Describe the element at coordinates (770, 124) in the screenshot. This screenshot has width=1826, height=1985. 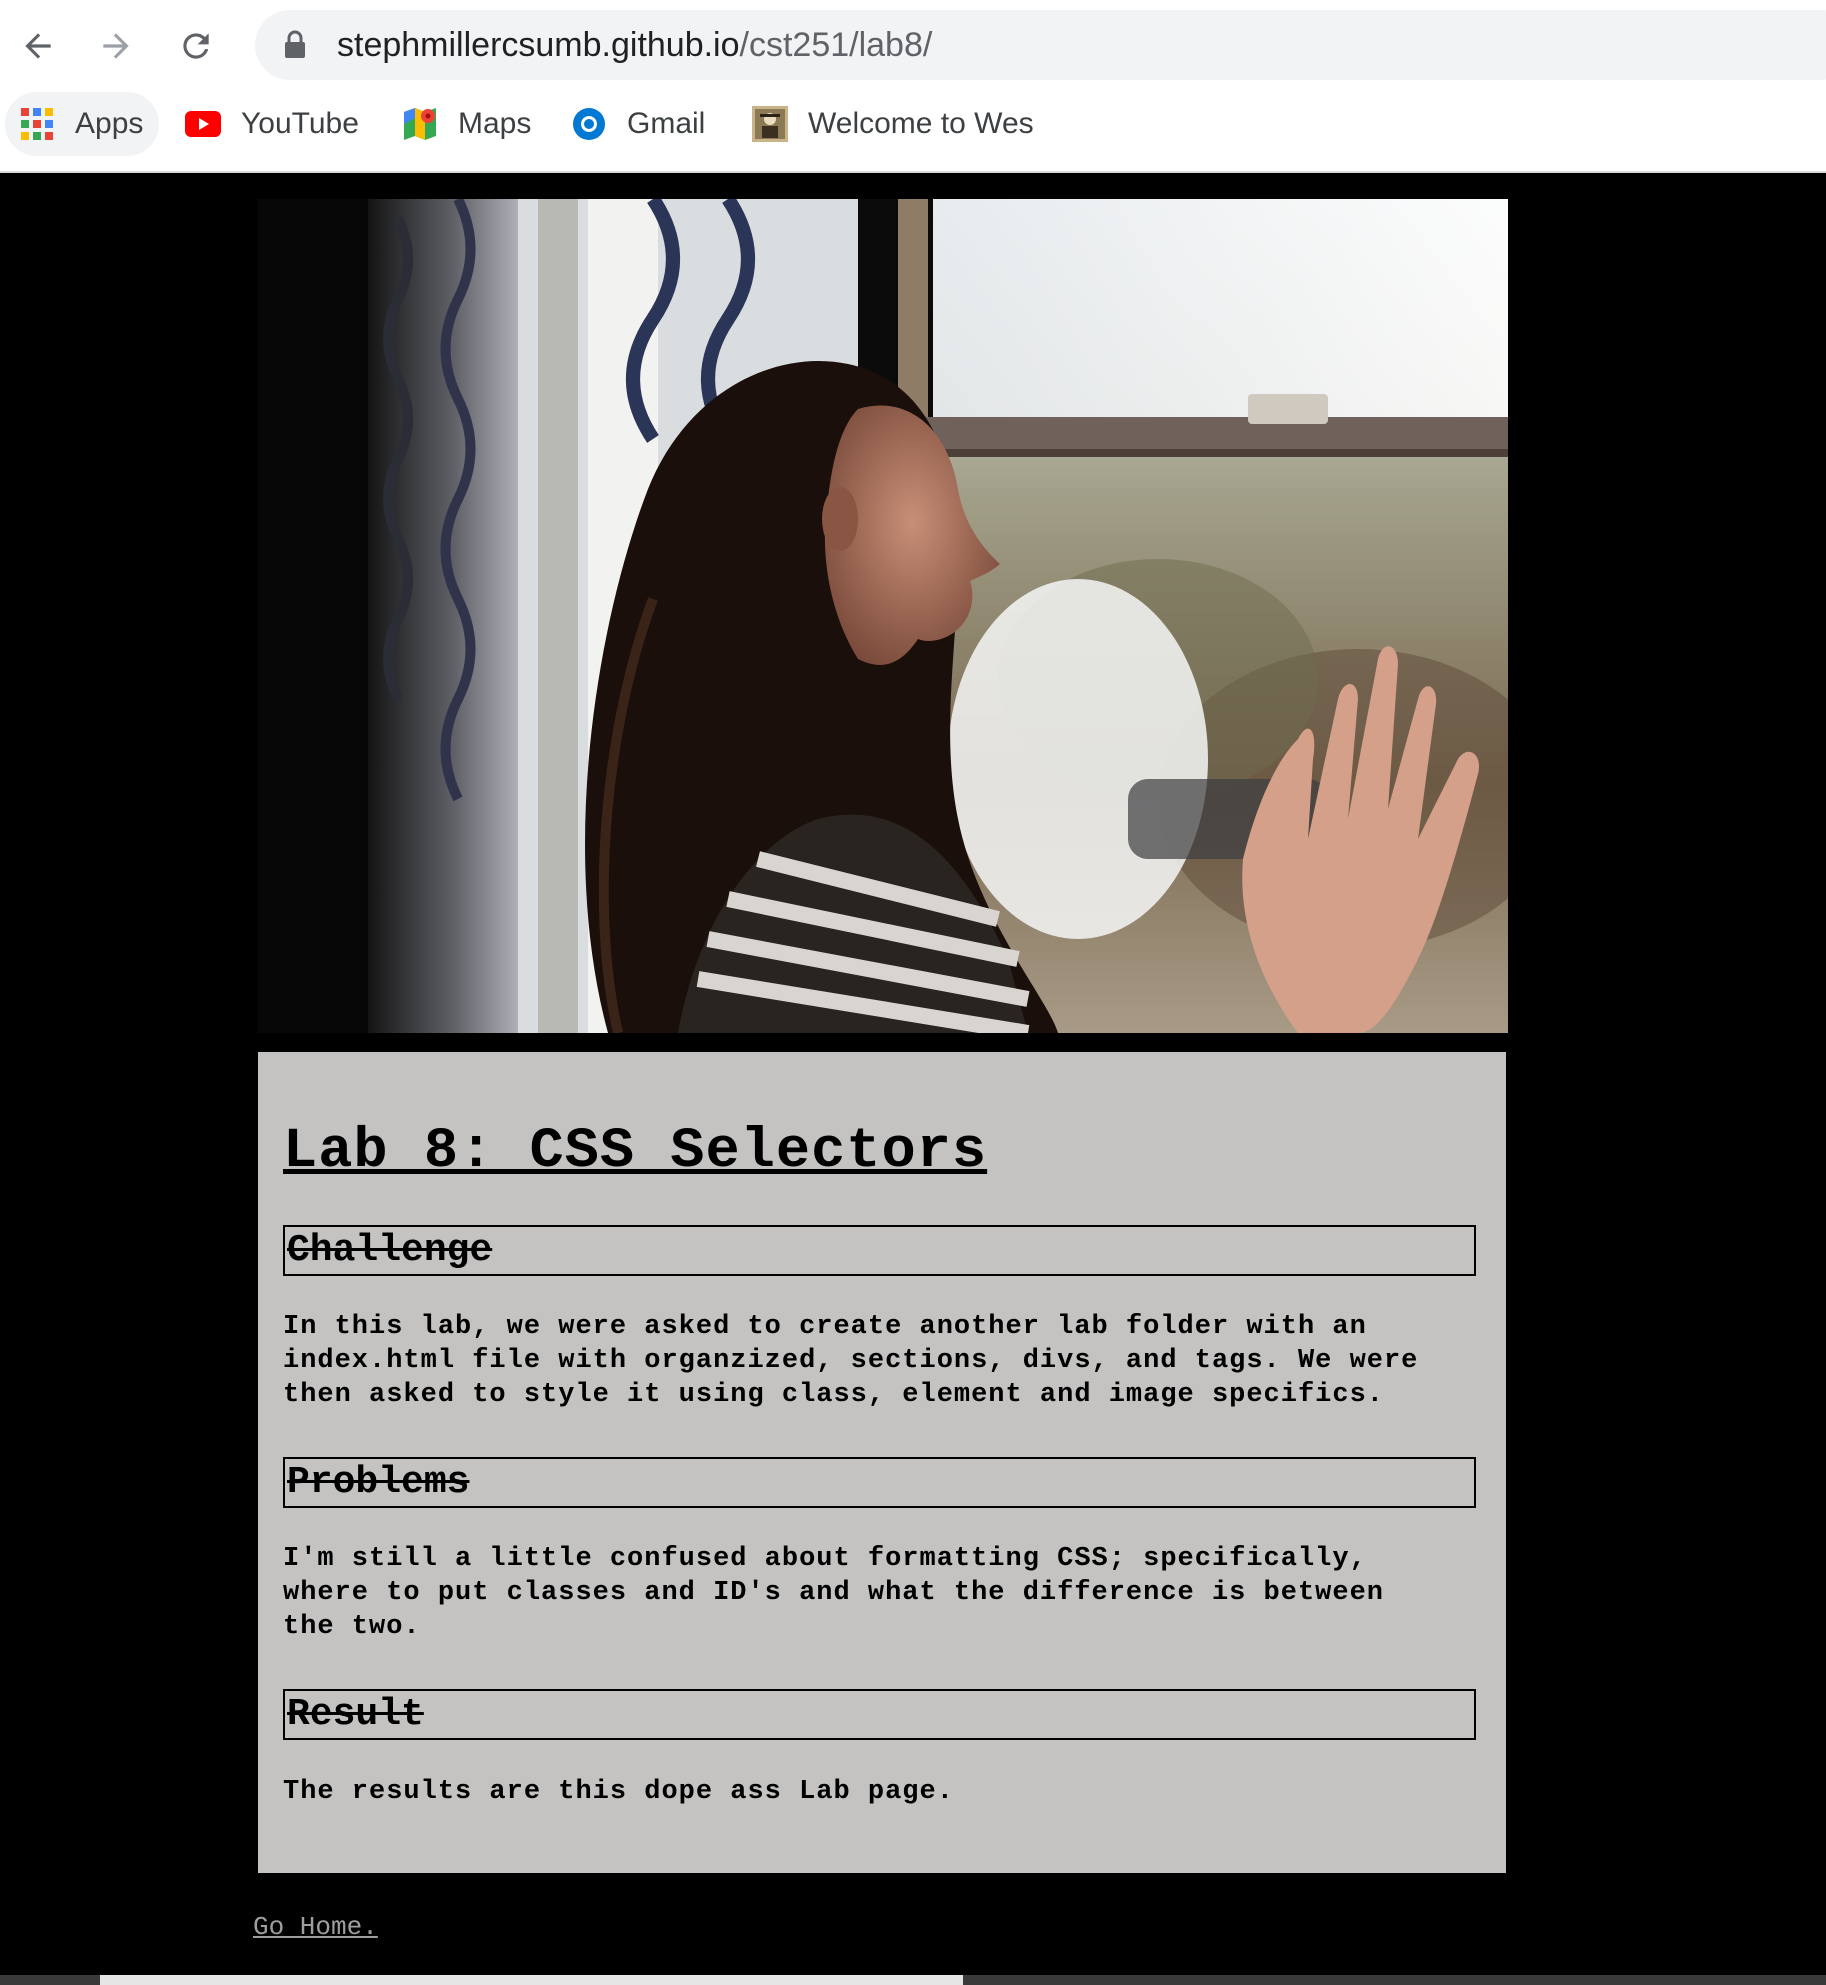
I see `site-favicon` at that location.